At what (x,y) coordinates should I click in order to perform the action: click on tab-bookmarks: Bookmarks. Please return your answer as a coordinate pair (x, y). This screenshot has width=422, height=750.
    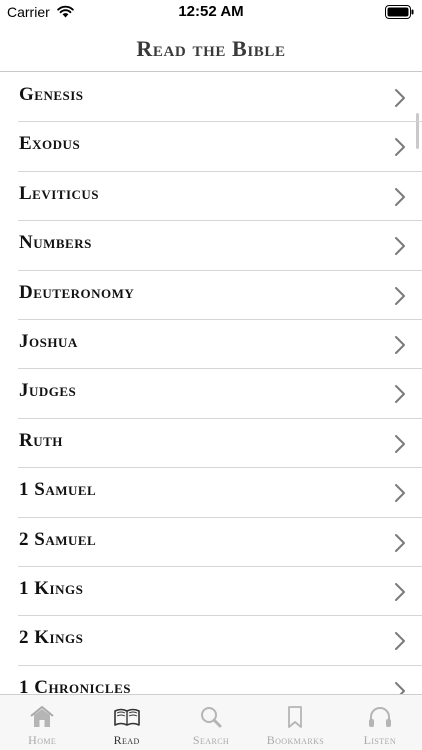
    Looking at the image, I should click on (295, 722).